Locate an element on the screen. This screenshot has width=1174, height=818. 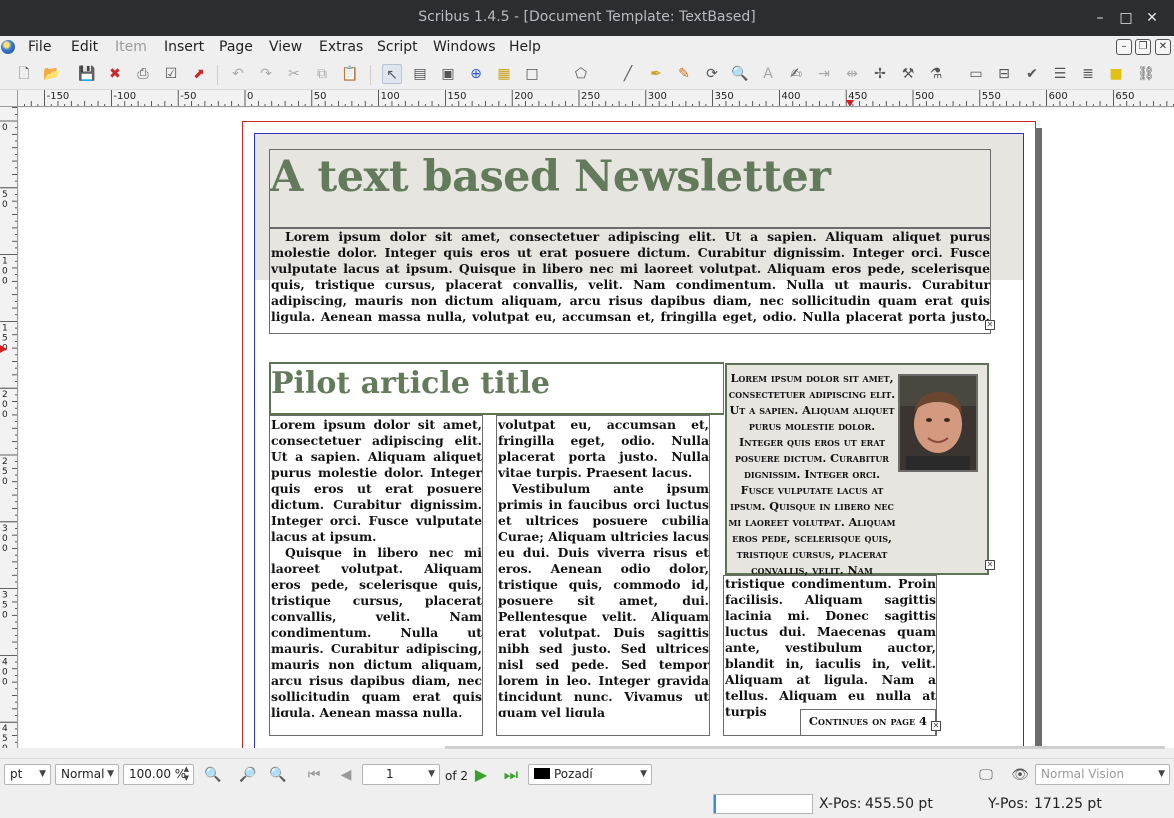
pdf-textfield-icon: ⊟ is located at coordinates (1004, 74).